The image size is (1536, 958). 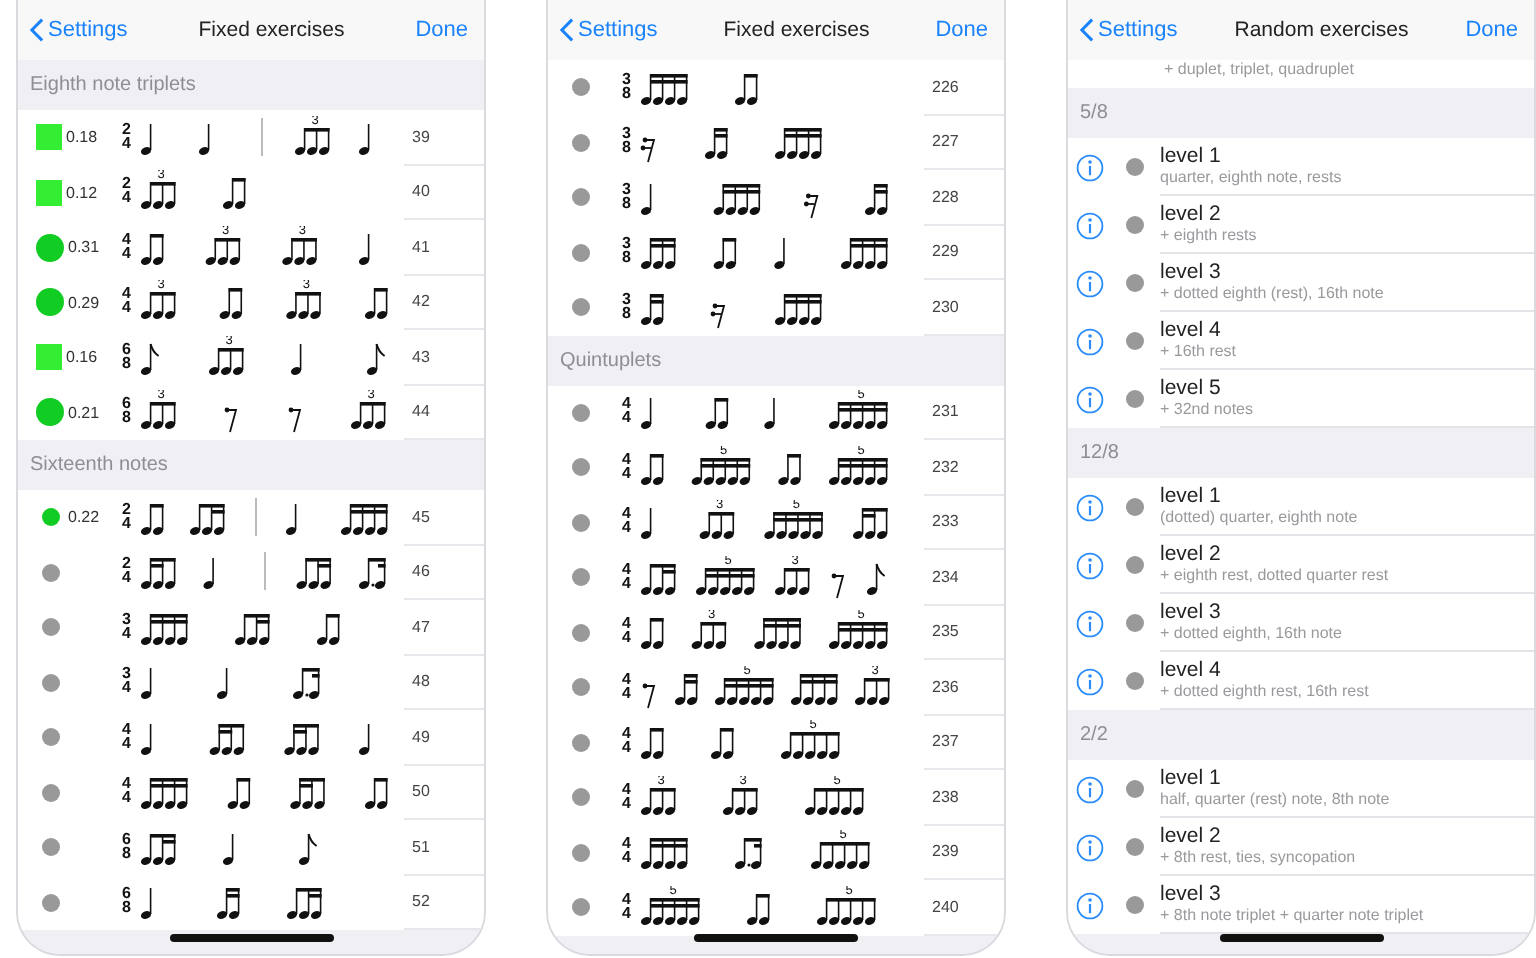 What do you see at coordinates (1301, 565) in the screenshot?
I see `level-row: level 2 + eighth rest, dotted quarter rest` at bounding box center [1301, 565].